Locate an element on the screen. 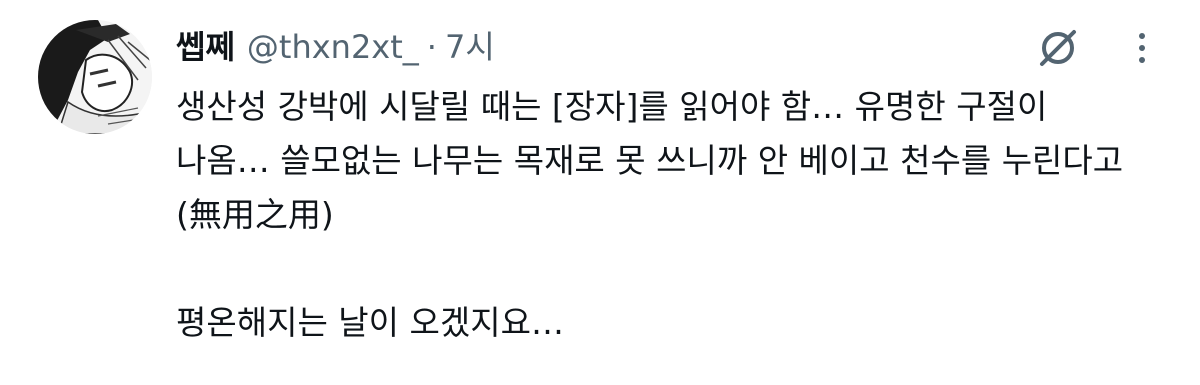 Image resolution: width=1200 pixels, height=385 pixels. more-vertical-icon is located at coordinates (1142, 48).